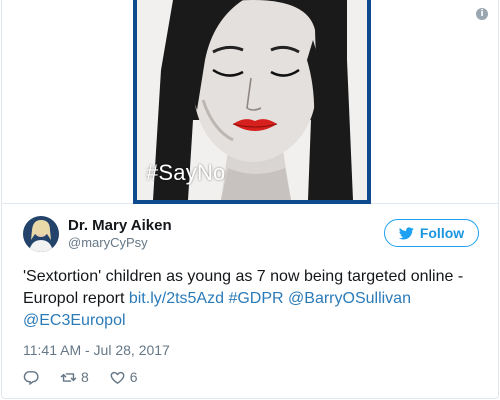 The height and width of the screenshot is (400, 500). I want to click on retweet-count: 8, so click(85, 377).